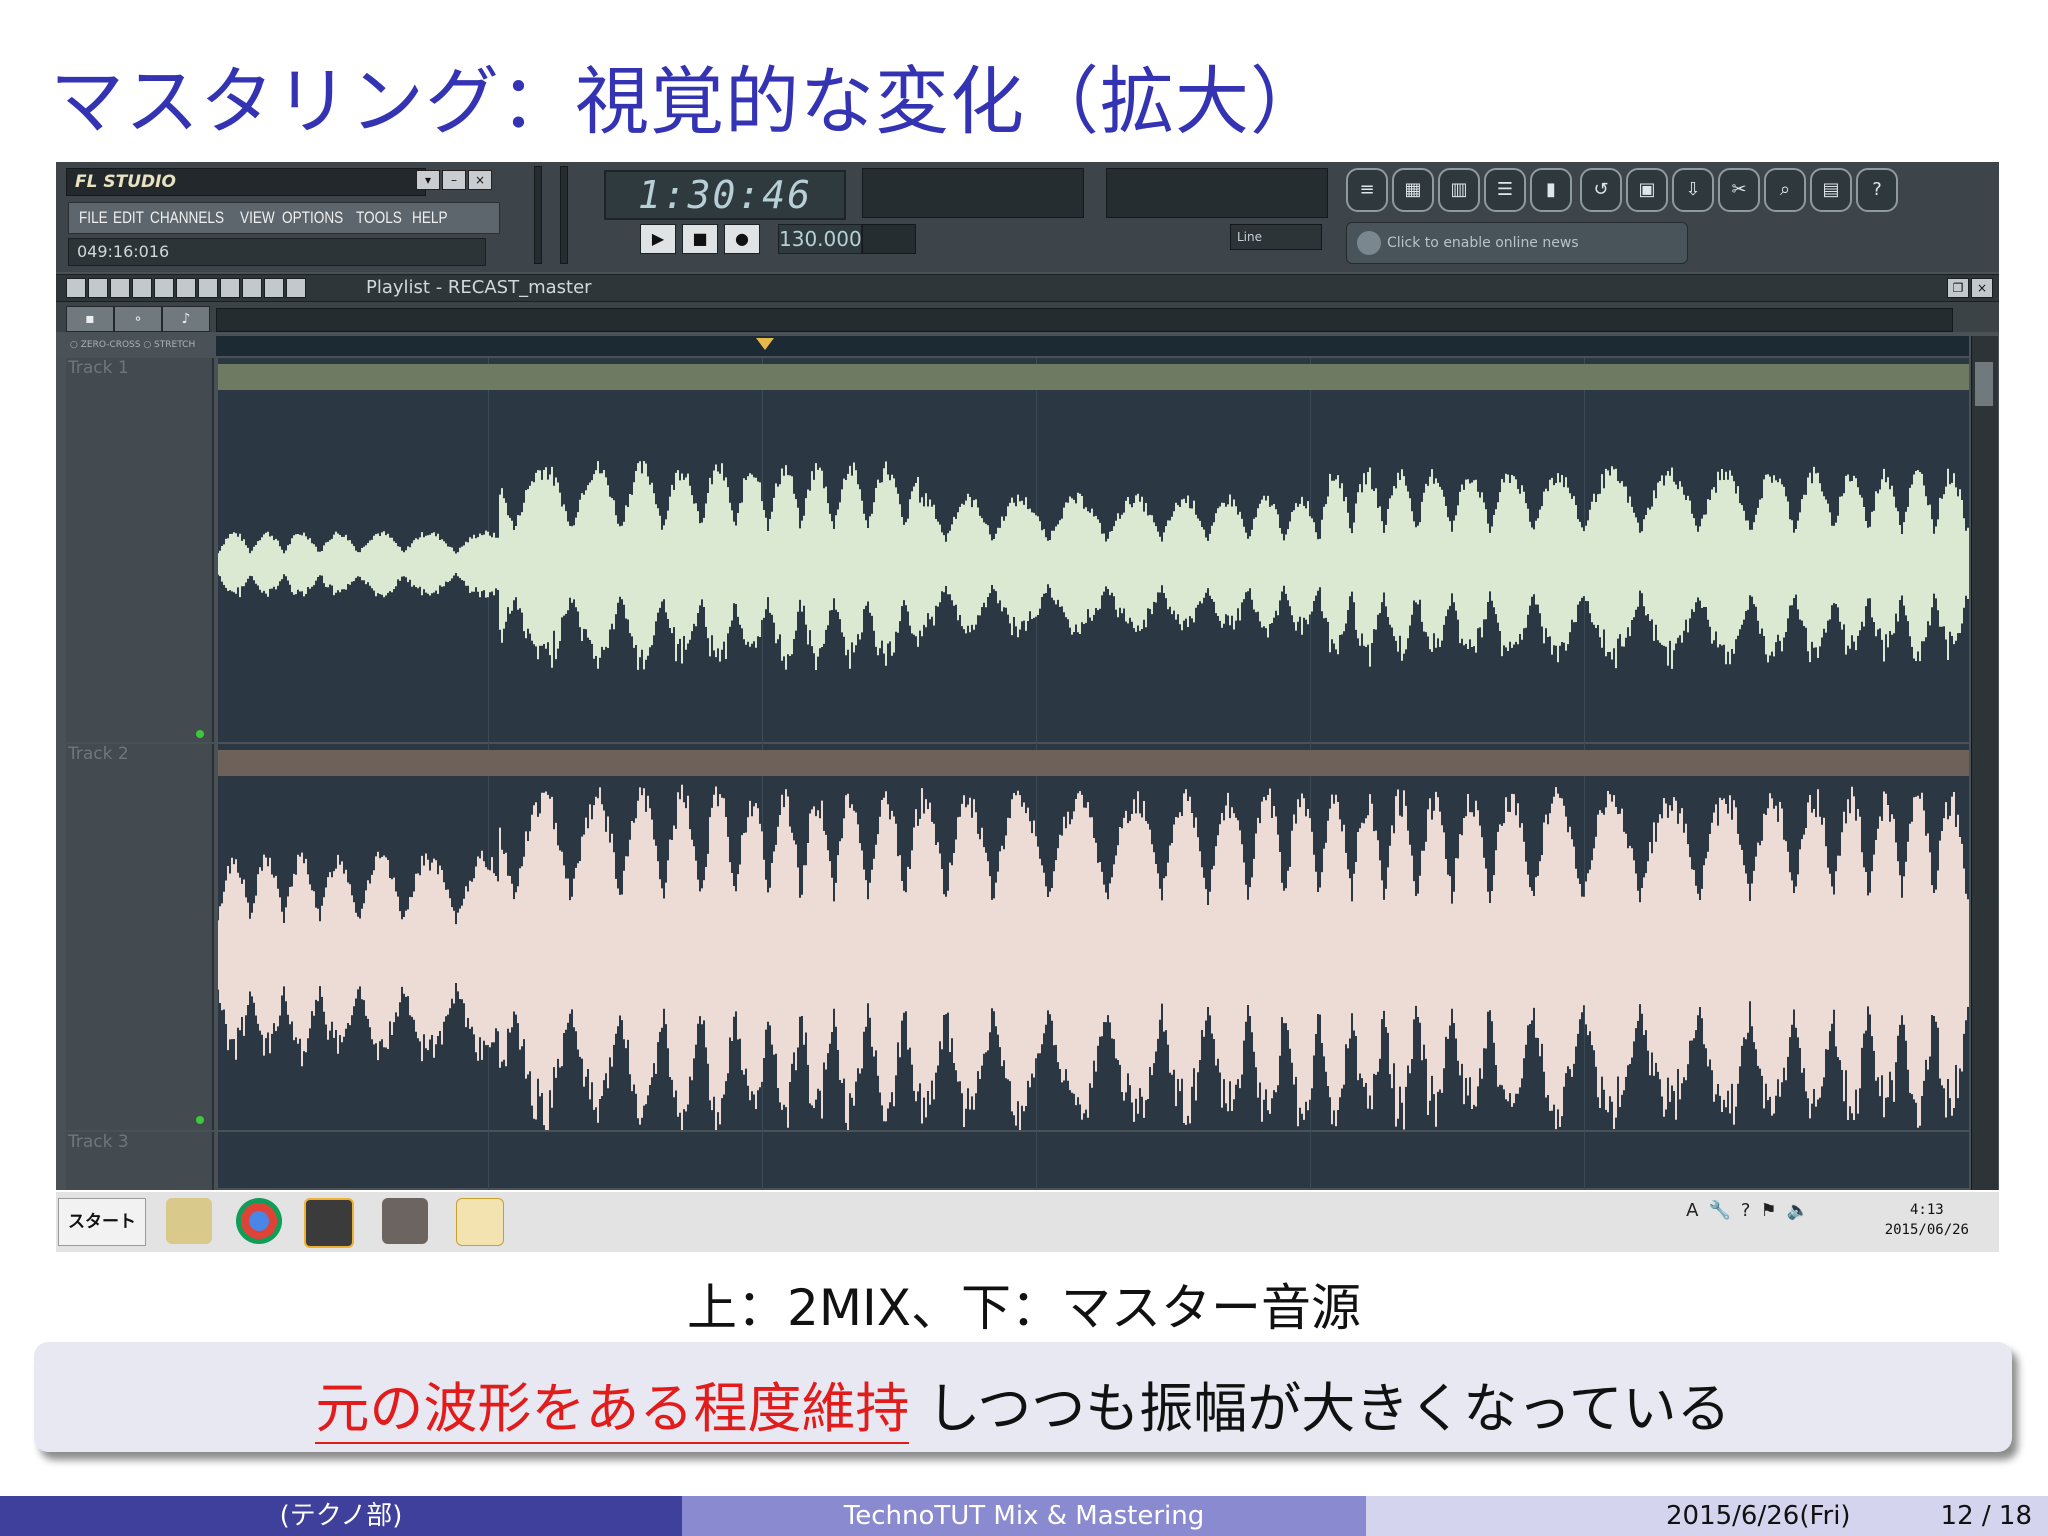 The height and width of the screenshot is (1536, 2048). What do you see at coordinates (1027, 288) in the screenshot?
I see `playlist-titlebar: Playlist - RECAST_master ❐ ×` at bounding box center [1027, 288].